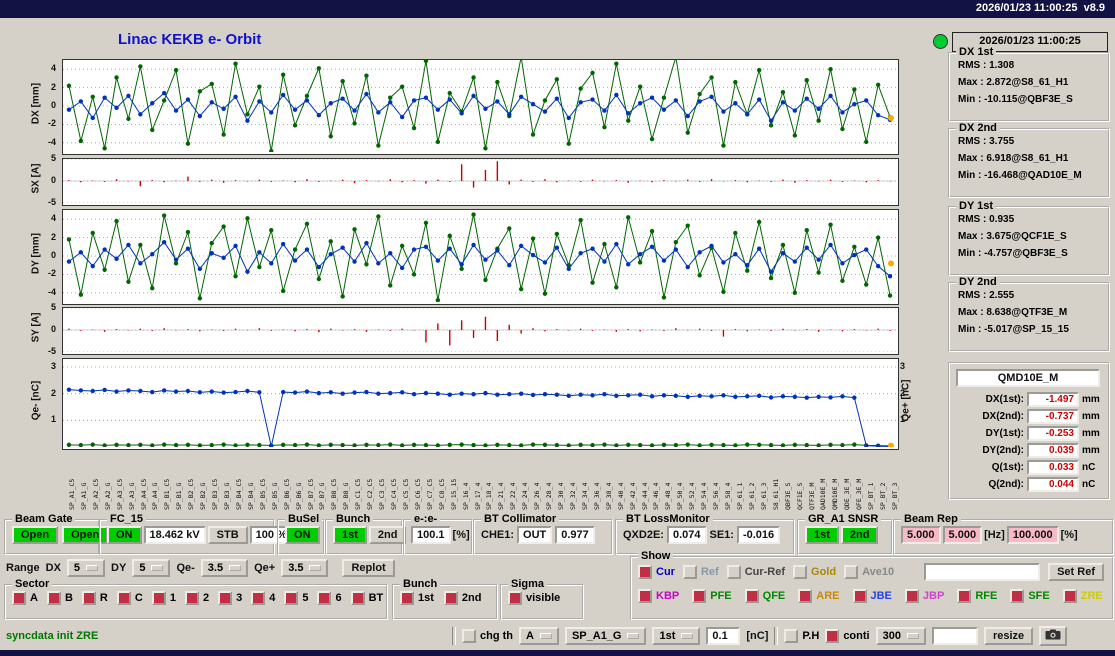 This screenshot has height=656, width=1115. What do you see at coordinates (86, 568) in the screenshot?
I see `range-dx-dropdown: 5` at bounding box center [86, 568].